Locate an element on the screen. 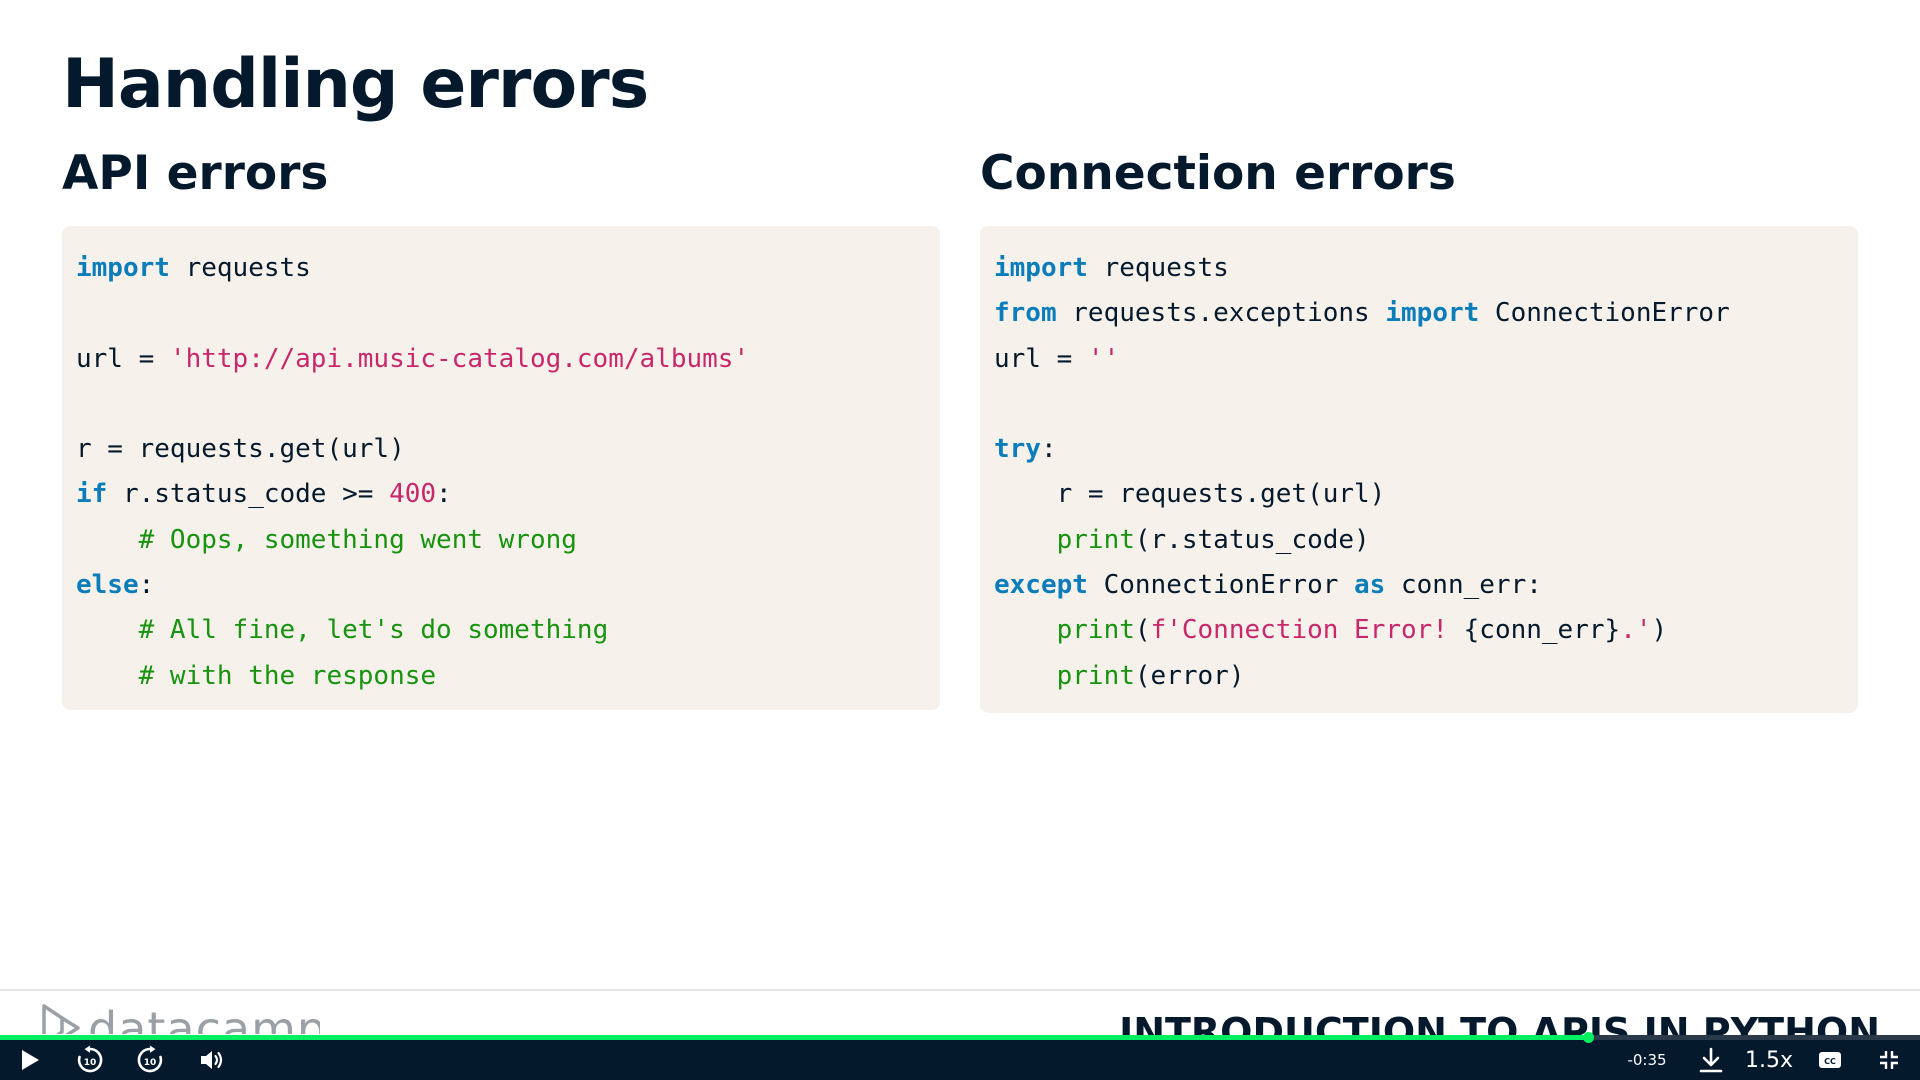 This screenshot has height=1080, width=1920. code-line: print(error) is located at coordinates (1419, 676).